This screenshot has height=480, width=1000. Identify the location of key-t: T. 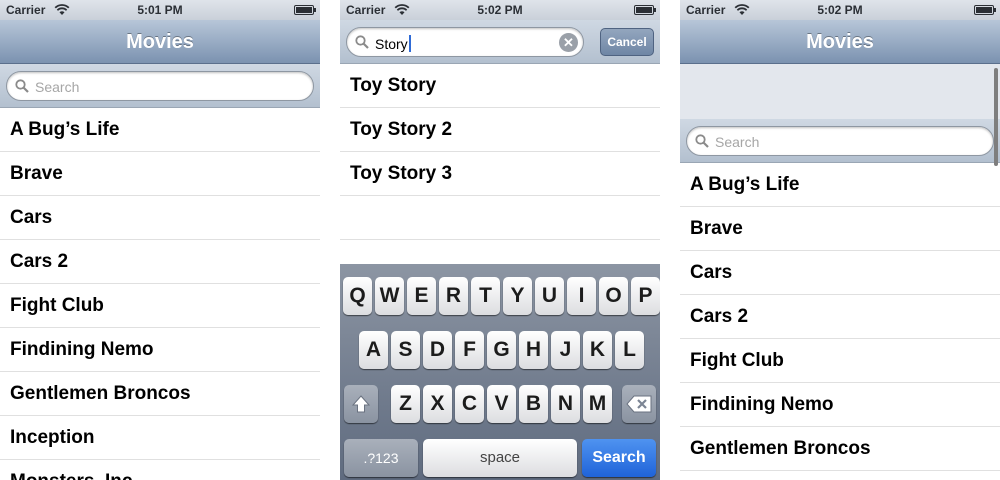
(485, 296).